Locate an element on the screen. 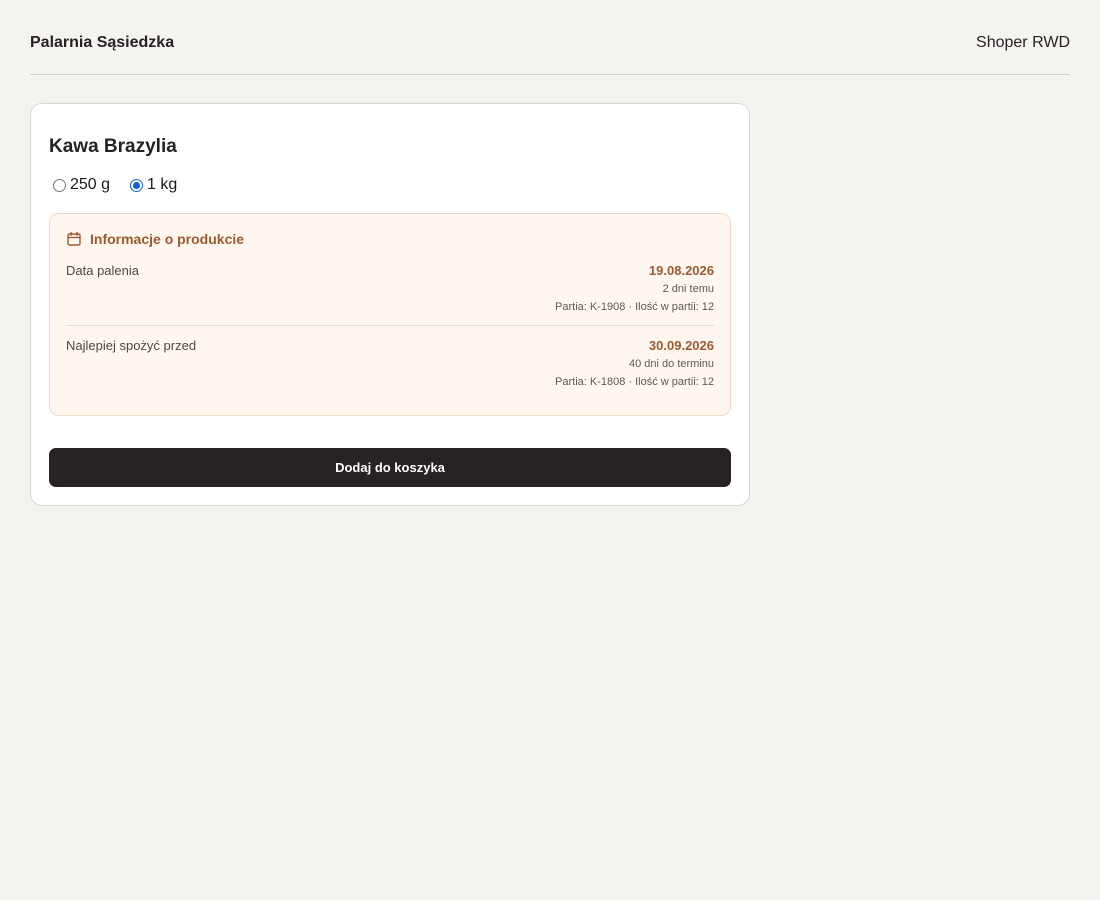  best-before-value: 30.09.2026 is located at coordinates (681, 345).